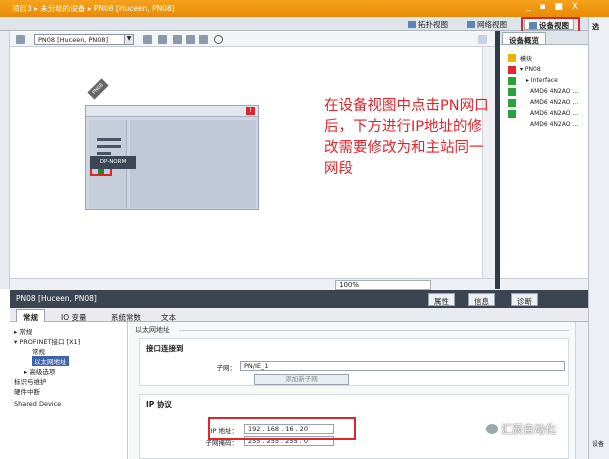  Describe the element at coordinates (374, 330) in the screenshot. I see `divider` at that location.